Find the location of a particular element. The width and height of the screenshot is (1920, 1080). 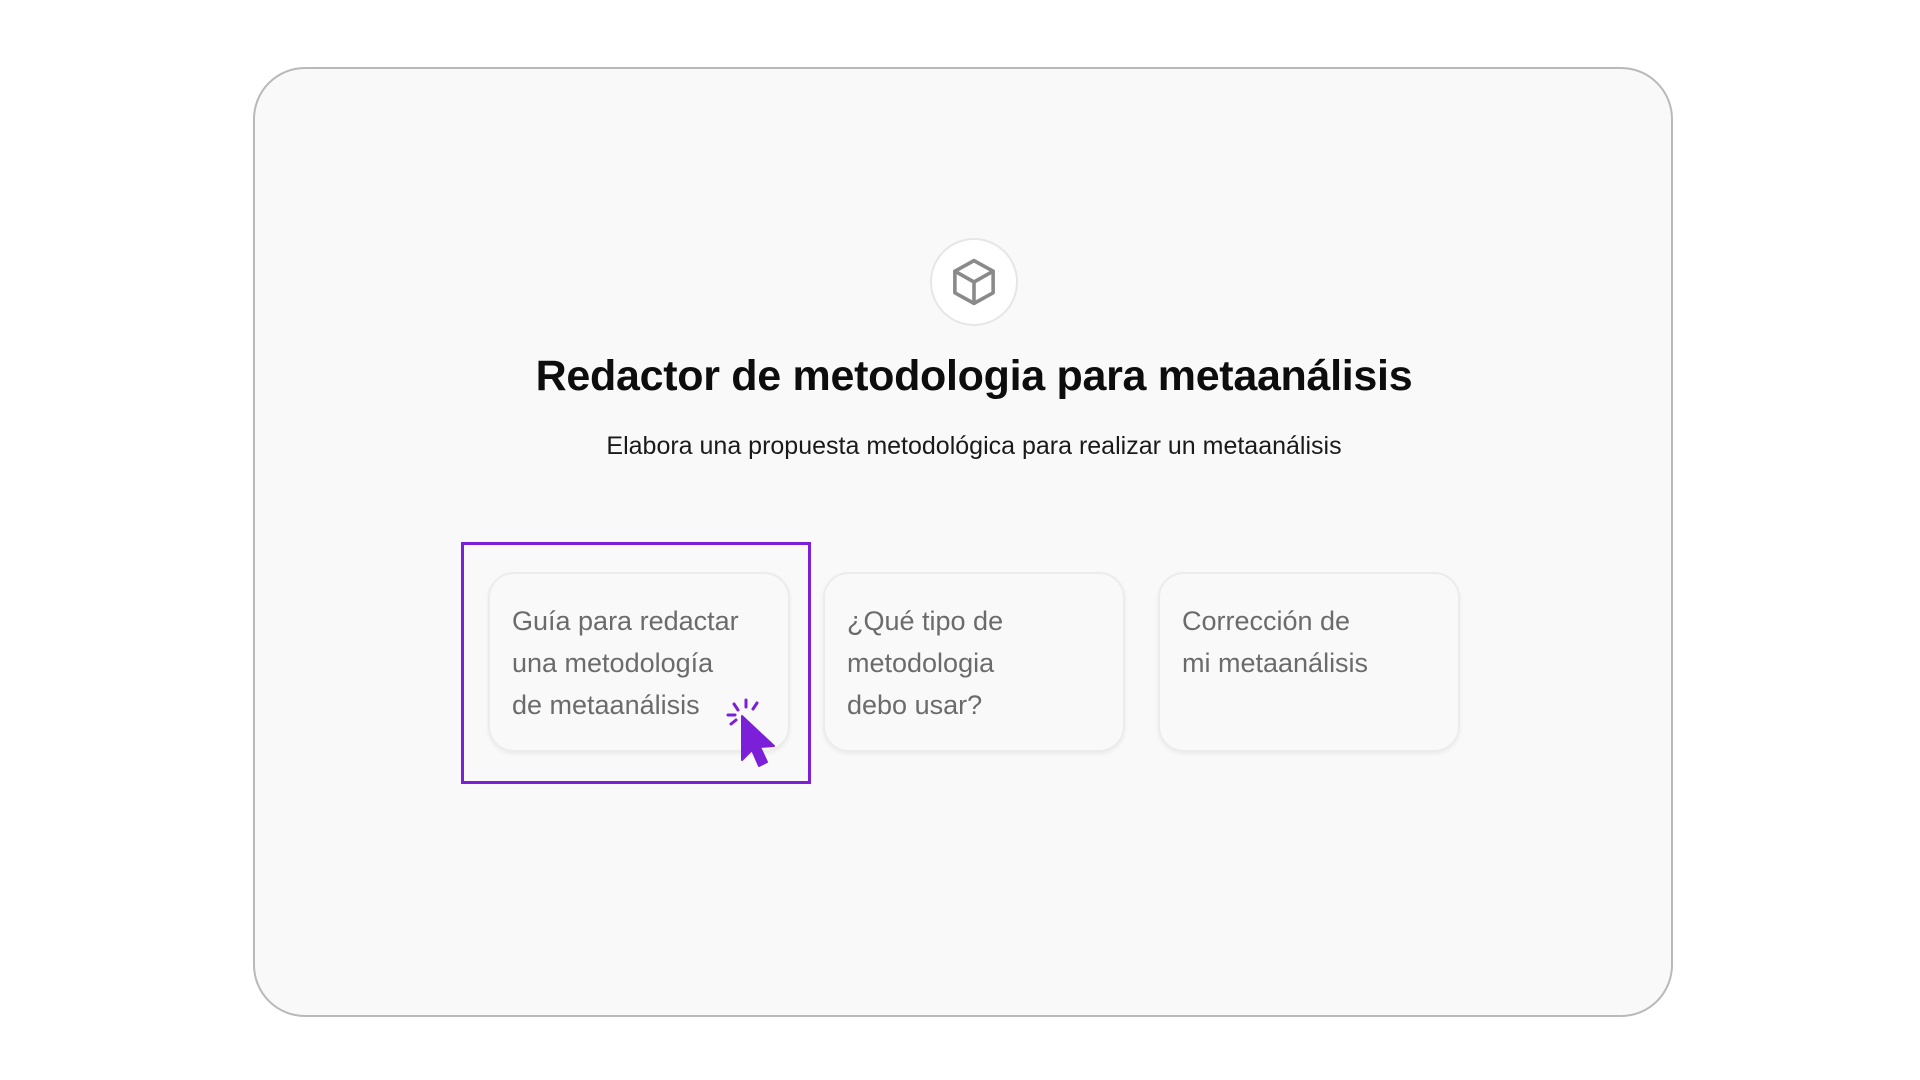

card-text-line: Corrección de is located at coordinates (1266, 621).